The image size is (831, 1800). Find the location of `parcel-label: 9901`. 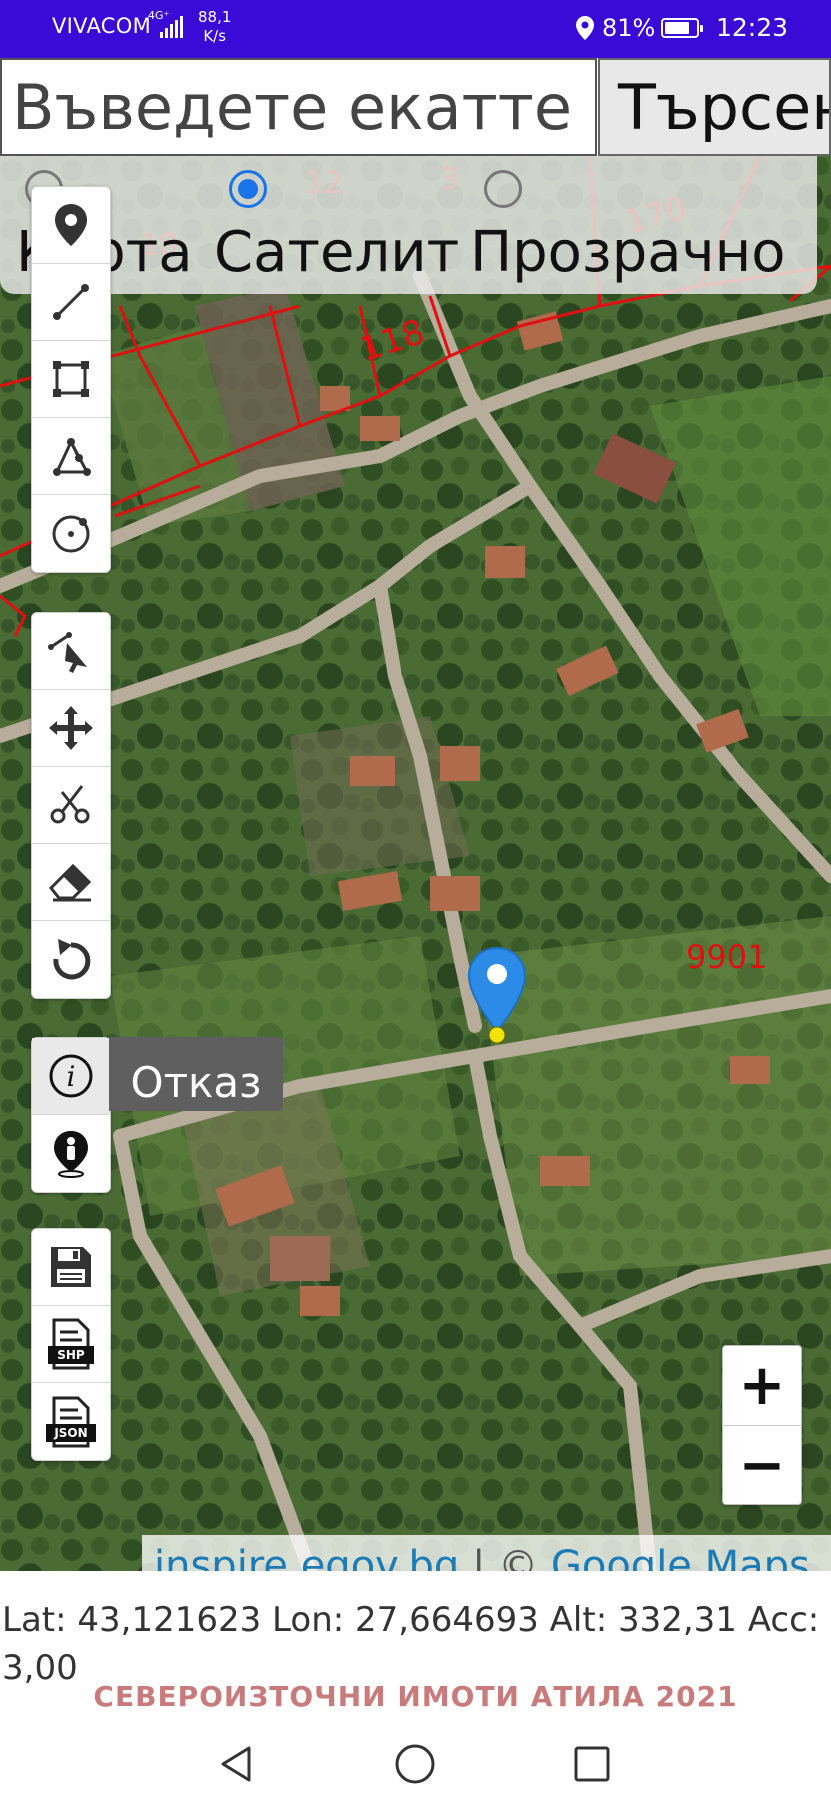

parcel-label: 9901 is located at coordinates (727, 957).